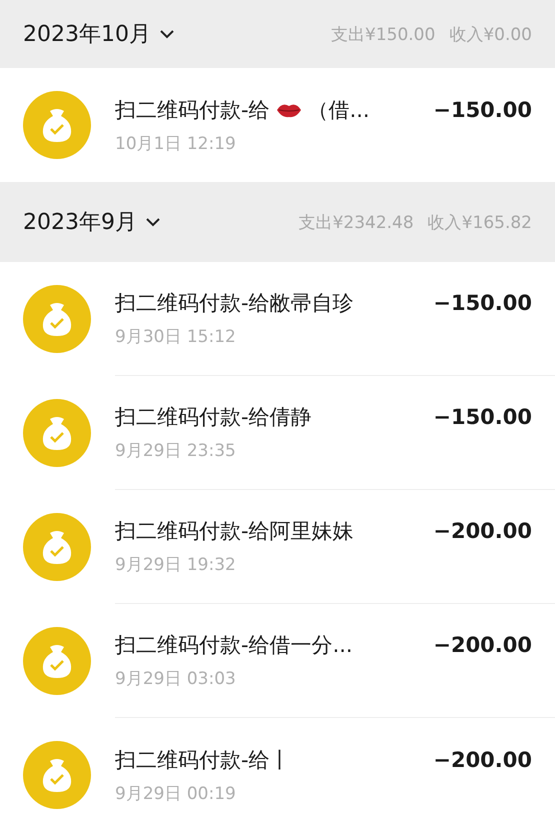  I want to click on transaction-time: 9月29日 23:35, so click(176, 451).